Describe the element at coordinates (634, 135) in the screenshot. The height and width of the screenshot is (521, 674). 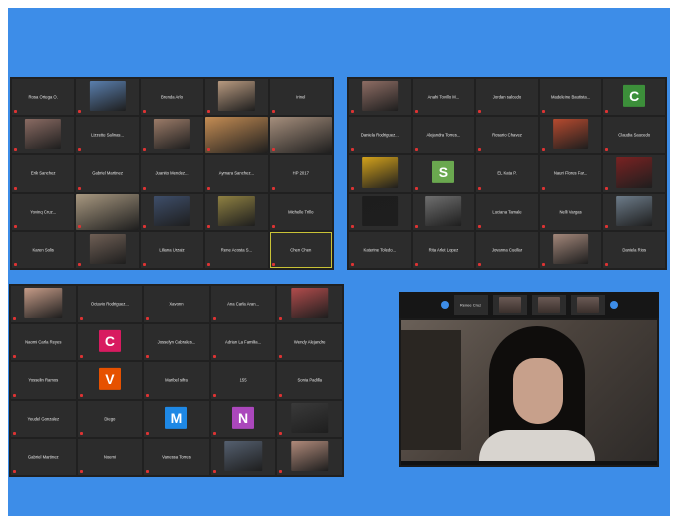
I see `participant-tile: Claudia Saucedo` at that location.